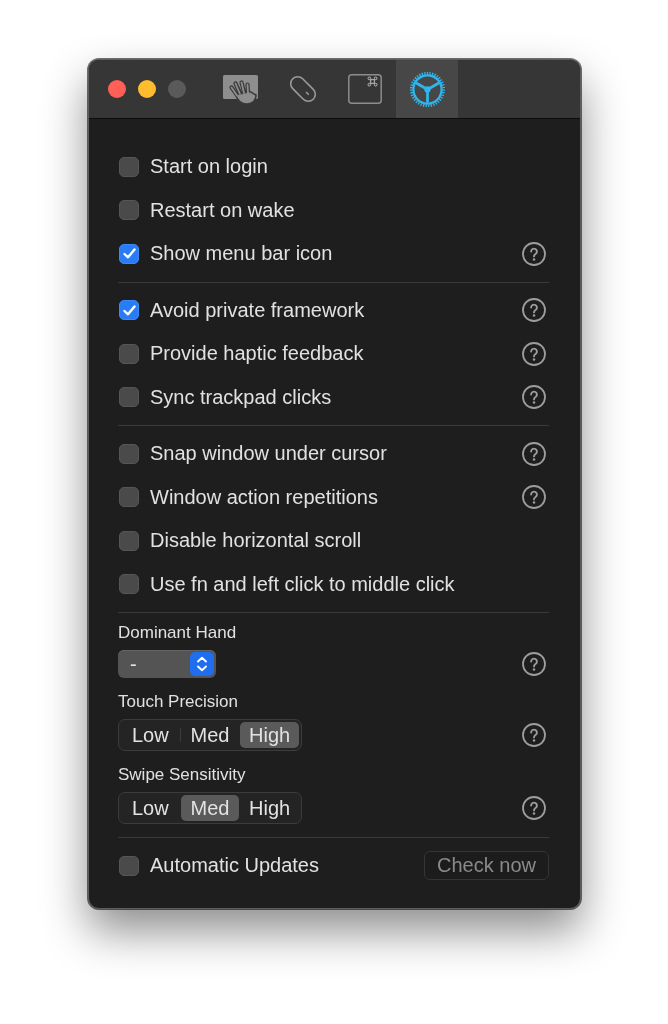 This screenshot has width=668, height=1024. Describe the element at coordinates (182, 775) in the screenshot. I see `field-label: Swipe Sensitivity` at that location.